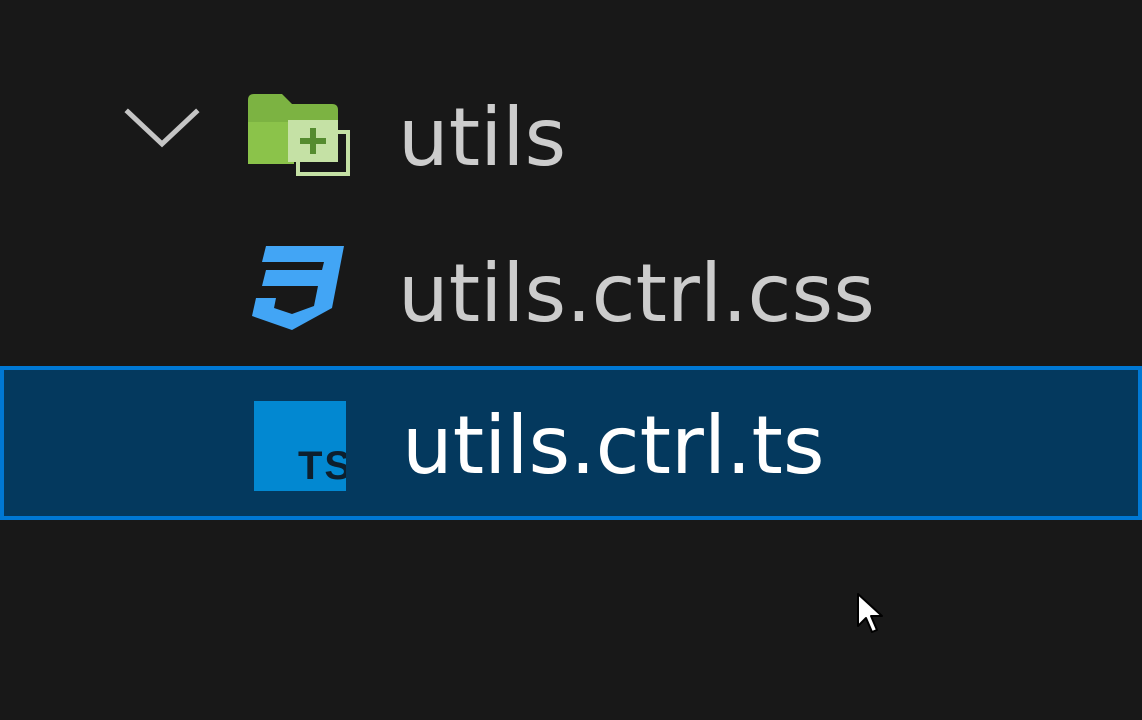  I want to click on typescript-file-icon: TS, so click(300, 446).